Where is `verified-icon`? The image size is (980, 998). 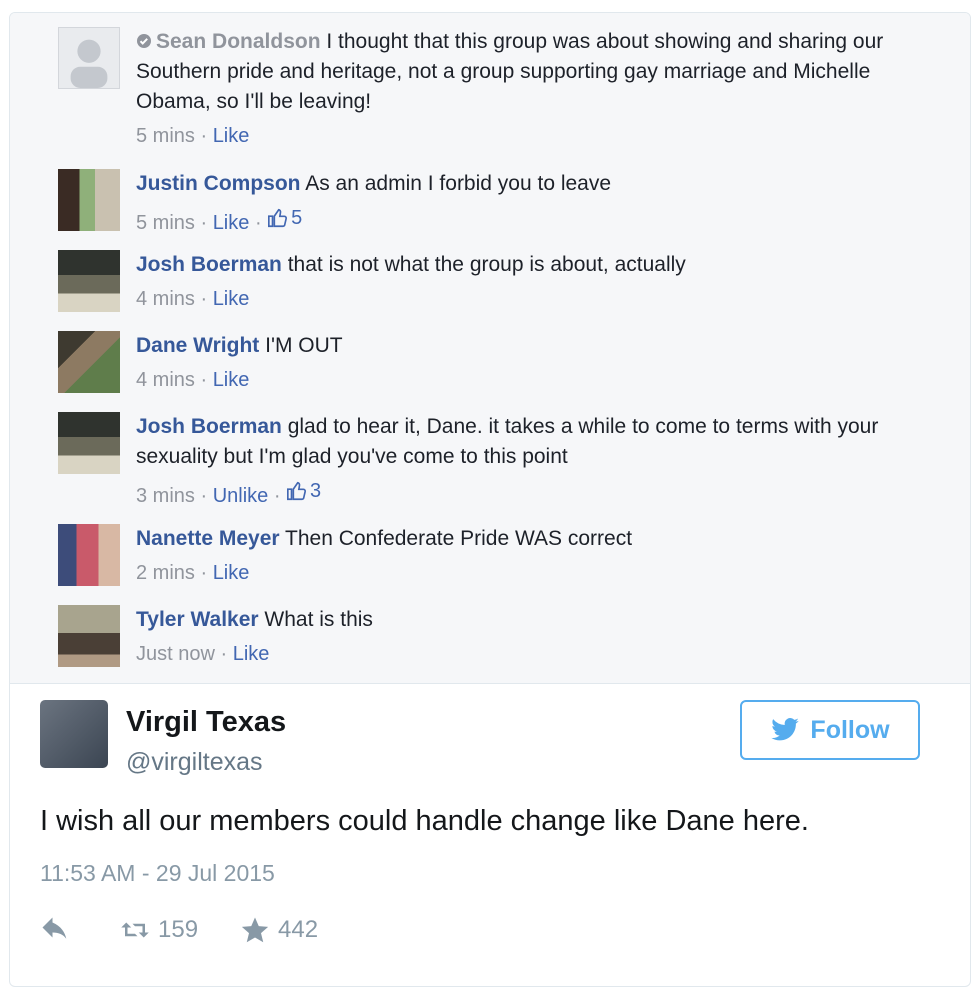 verified-icon is located at coordinates (144, 41).